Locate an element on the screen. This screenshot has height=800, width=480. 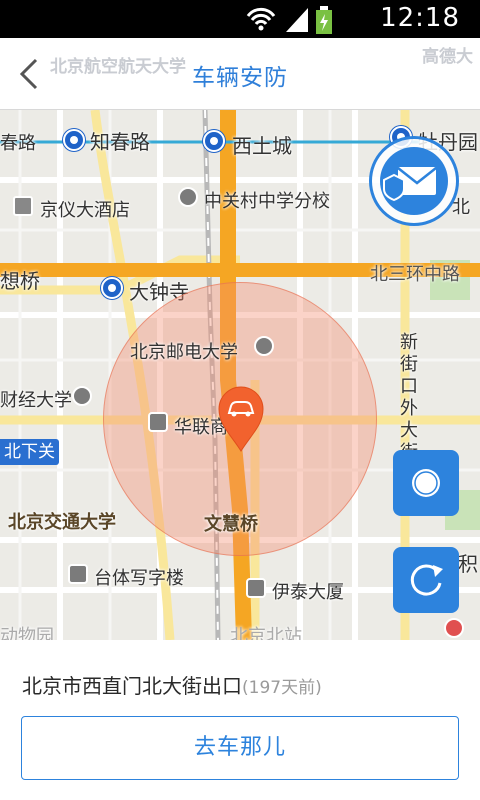
page-title: 车辆安防 is located at coordinates (240, 78).